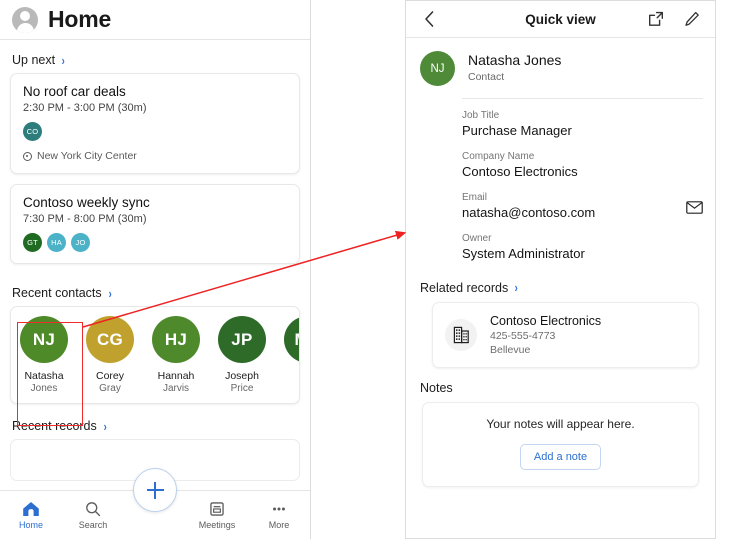 The width and height of the screenshot is (736, 539). What do you see at coordinates (176, 388) in the screenshot?
I see `contact-last-name: Jarvis` at bounding box center [176, 388].